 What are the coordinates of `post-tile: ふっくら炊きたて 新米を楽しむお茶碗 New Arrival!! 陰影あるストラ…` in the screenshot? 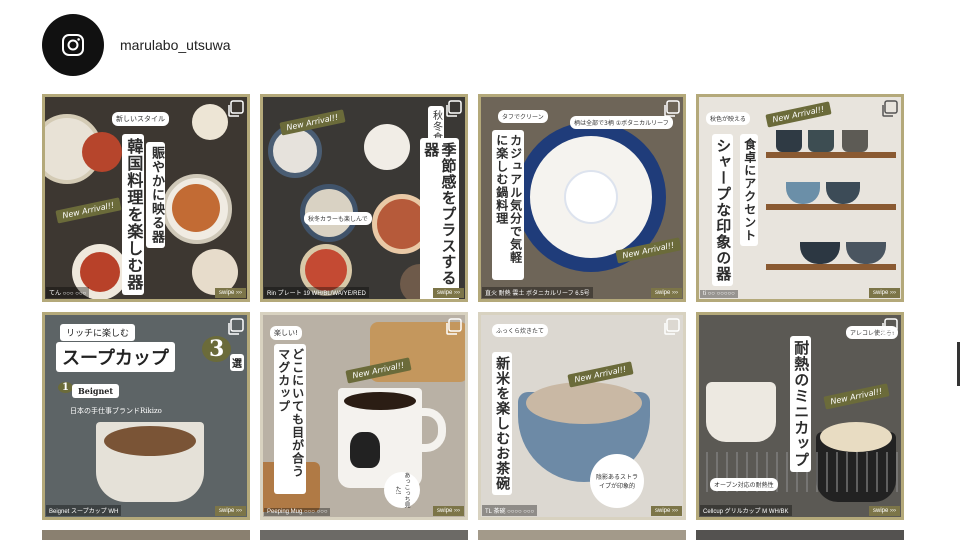 It's located at (582, 416).